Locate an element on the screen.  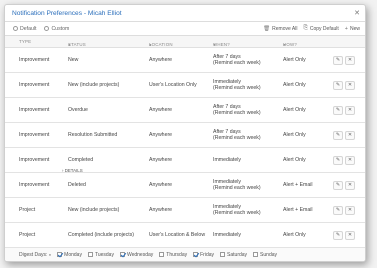
remove-all-label: Remove All is located at coordinates (285, 28).